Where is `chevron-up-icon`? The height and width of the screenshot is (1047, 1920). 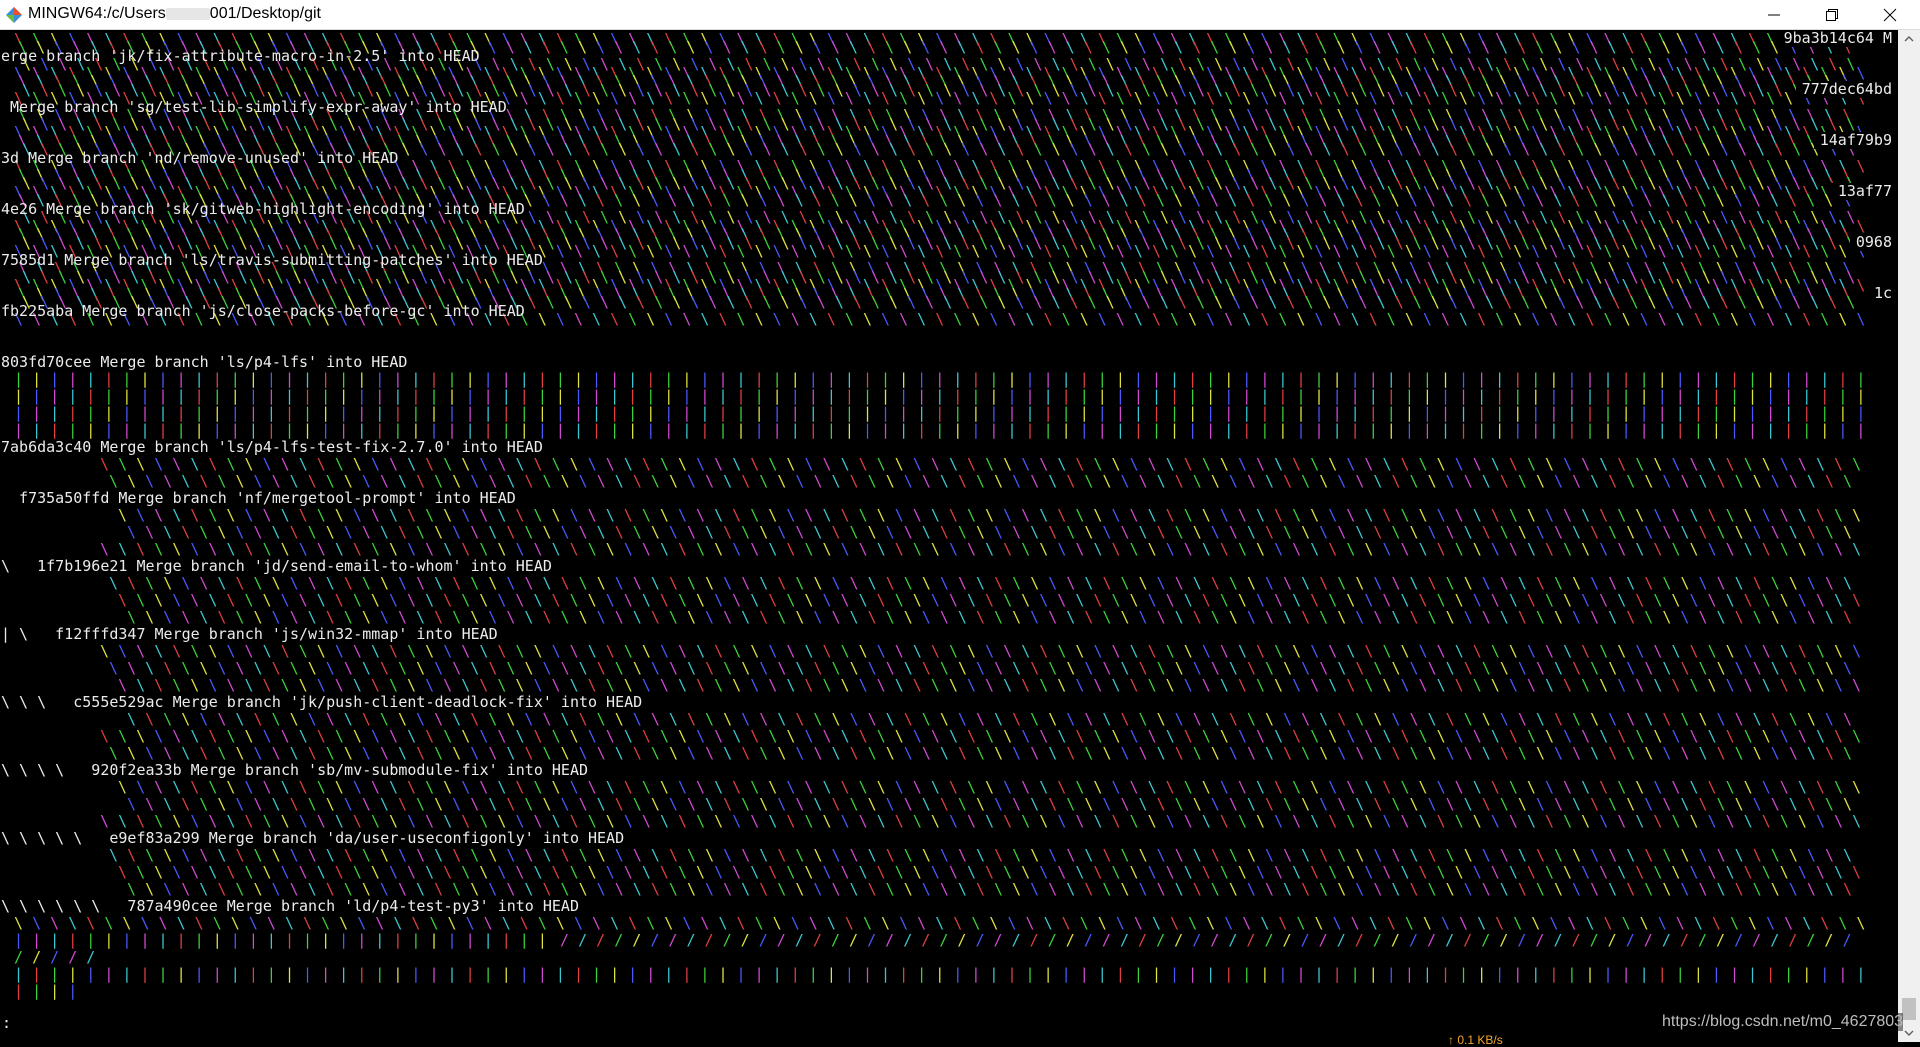
chevron-up-icon is located at coordinates (1909, 39).